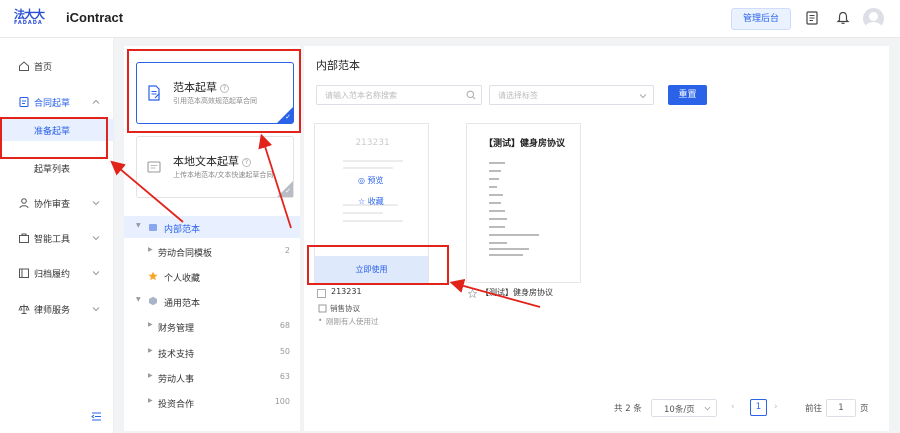 Image resolution: width=900 pixels, height=433 pixels. I want to click on sidebar-item-archive: 归档履约, so click(57, 273).